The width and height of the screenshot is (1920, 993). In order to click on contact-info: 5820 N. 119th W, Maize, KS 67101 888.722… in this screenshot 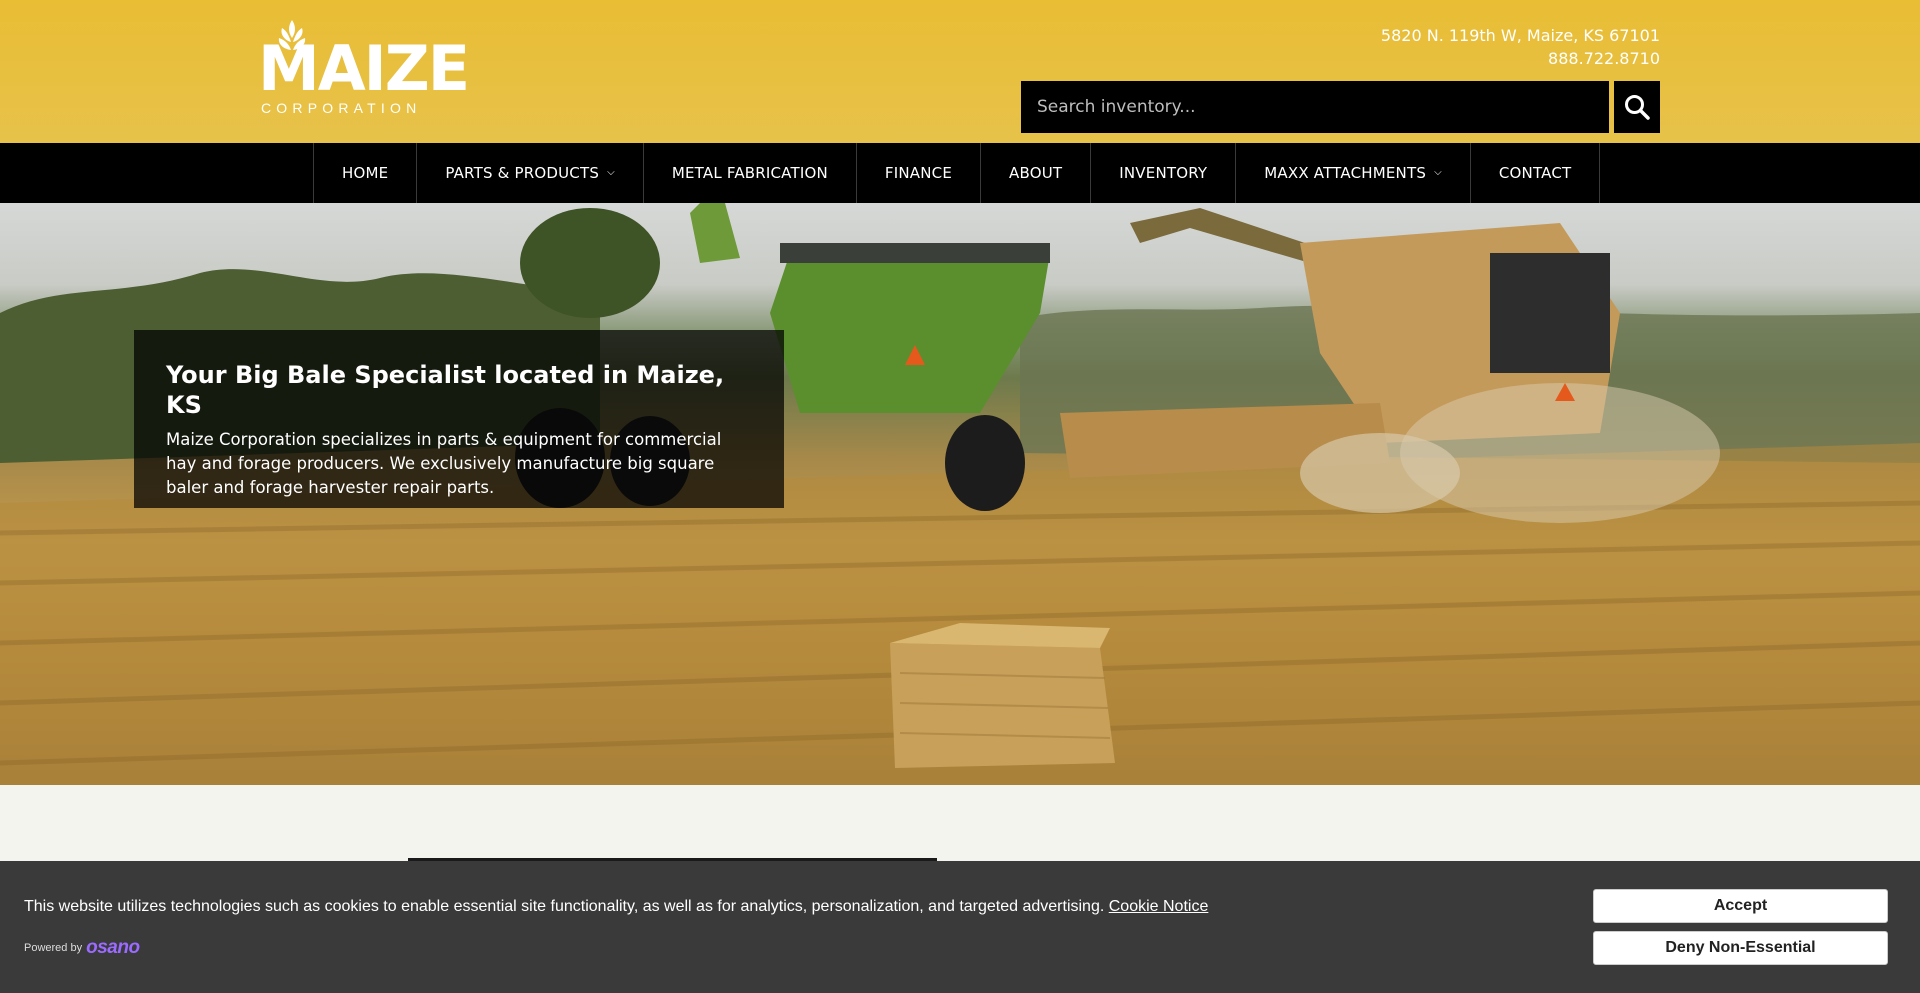, I will do `click(1520, 47)`.